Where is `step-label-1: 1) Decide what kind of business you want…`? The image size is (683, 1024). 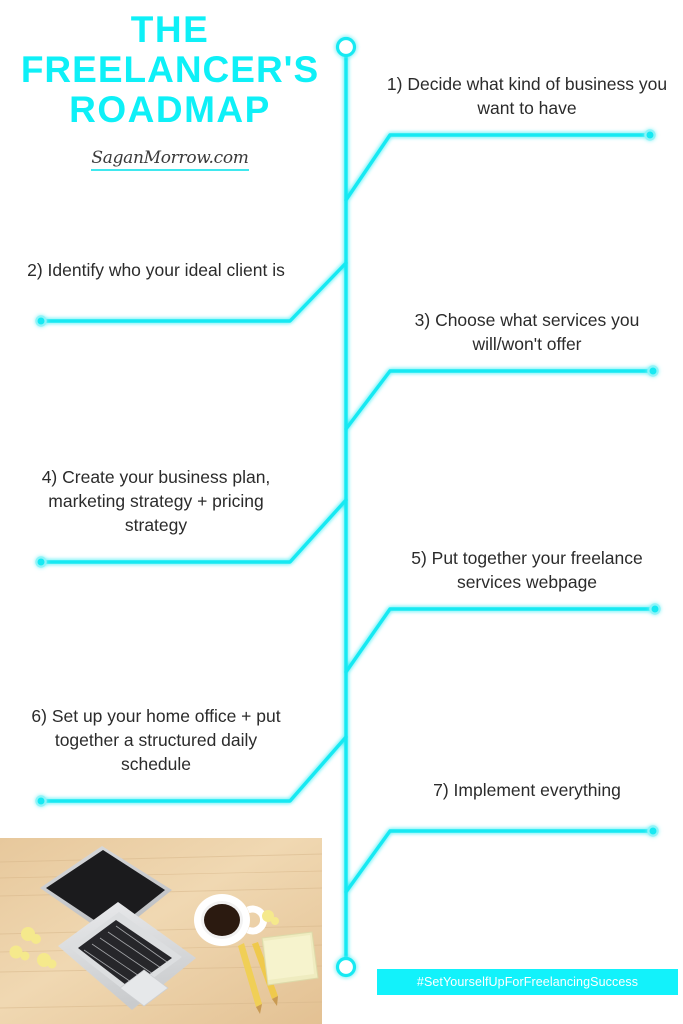 step-label-1: 1) Decide what kind of business you want… is located at coordinates (527, 96).